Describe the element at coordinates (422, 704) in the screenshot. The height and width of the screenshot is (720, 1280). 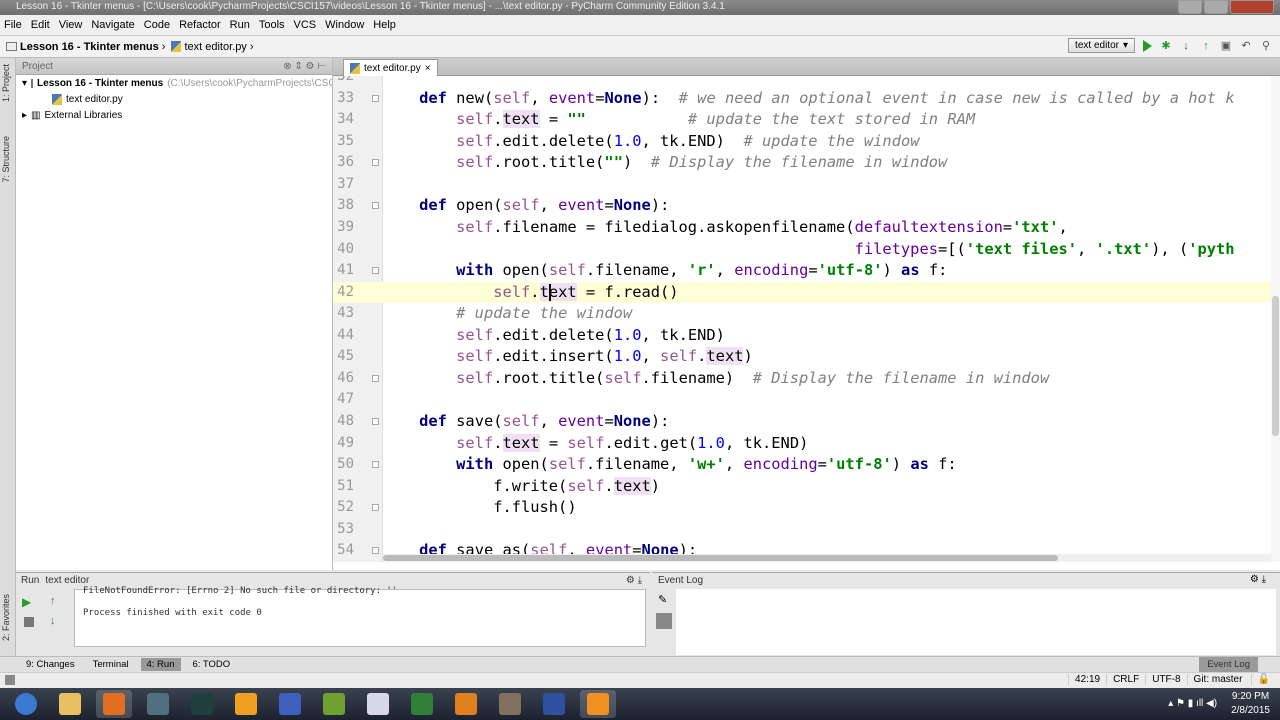
I see `taskbar-excel` at that location.